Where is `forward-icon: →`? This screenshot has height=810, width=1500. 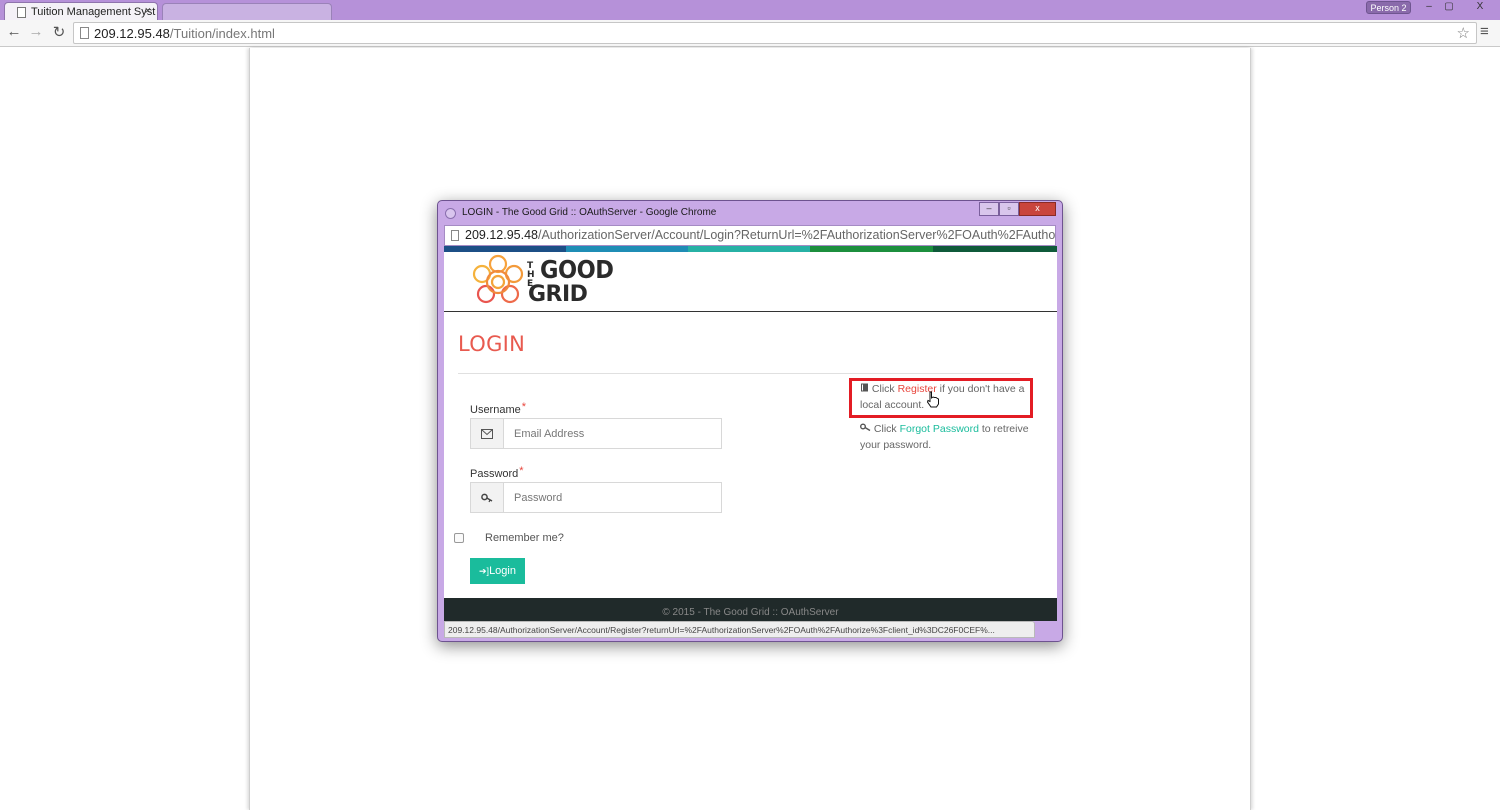 forward-icon: → is located at coordinates (36, 31).